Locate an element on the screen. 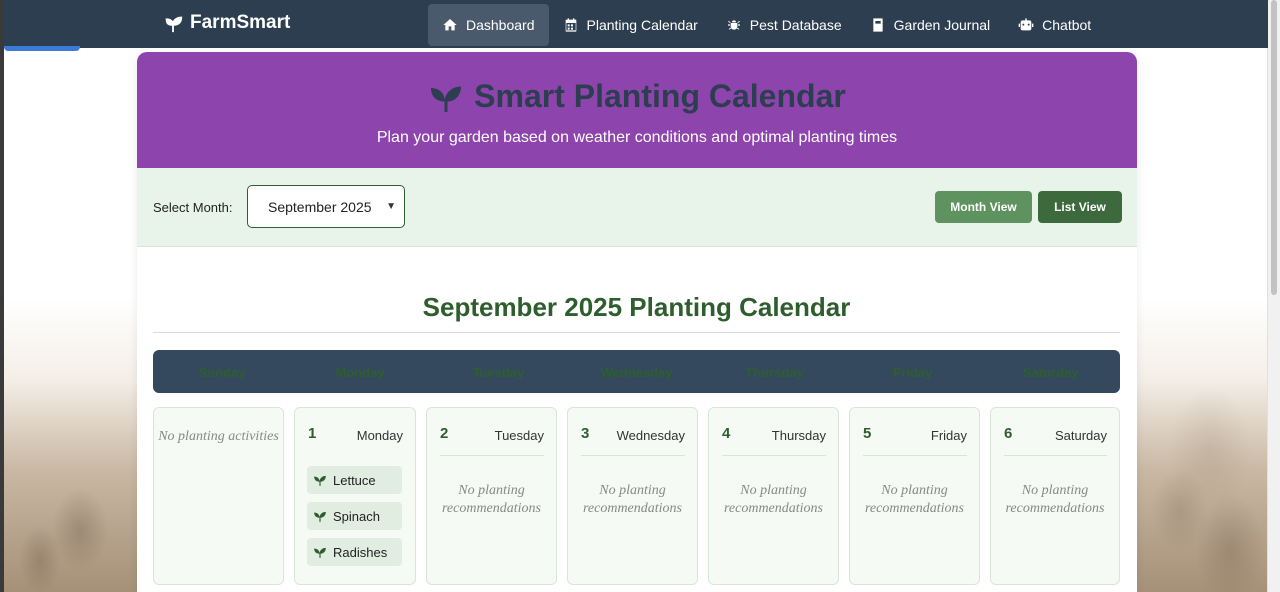 The image size is (1280, 592). sprout-icon is located at coordinates (174, 24).